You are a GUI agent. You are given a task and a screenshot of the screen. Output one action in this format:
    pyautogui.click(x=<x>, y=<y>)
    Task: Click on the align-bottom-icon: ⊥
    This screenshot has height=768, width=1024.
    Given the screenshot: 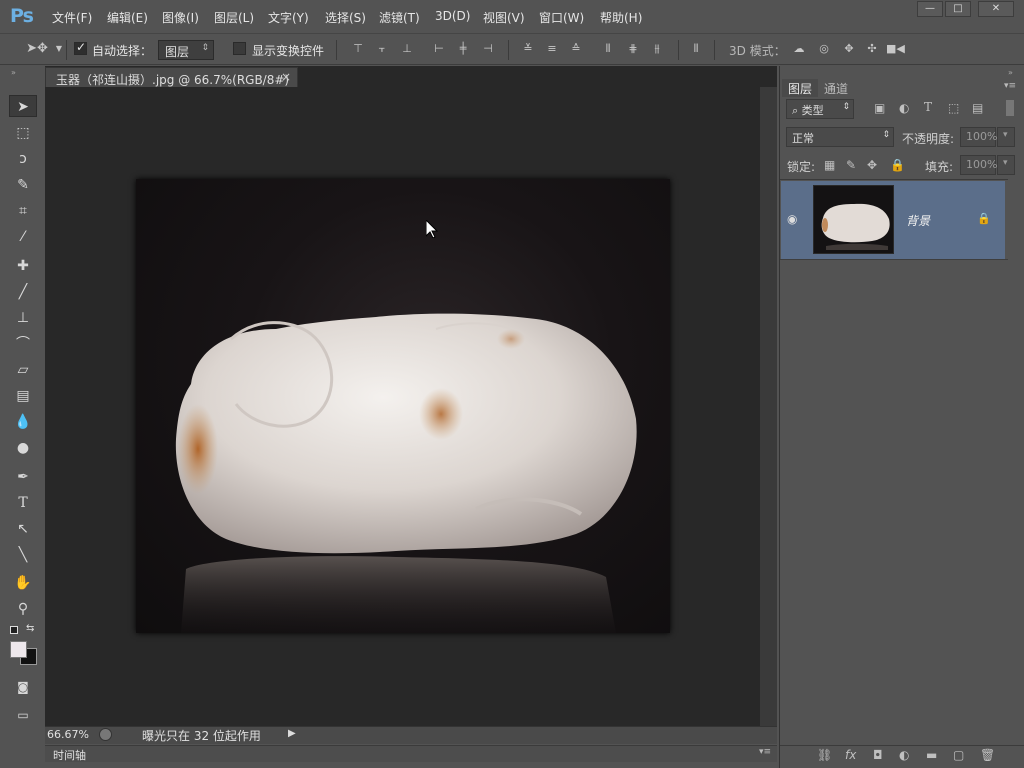 What is the action you would take?
    pyautogui.click(x=407, y=49)
    